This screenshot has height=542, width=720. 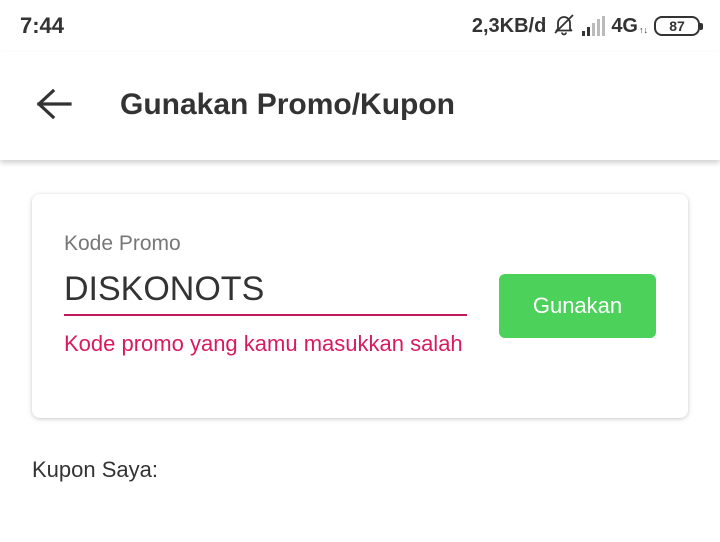 What do you see at coordinates (577, 306) in the screenshot?
I see `apply-promo-button: Gunakan` at bounding box center [577, 306].